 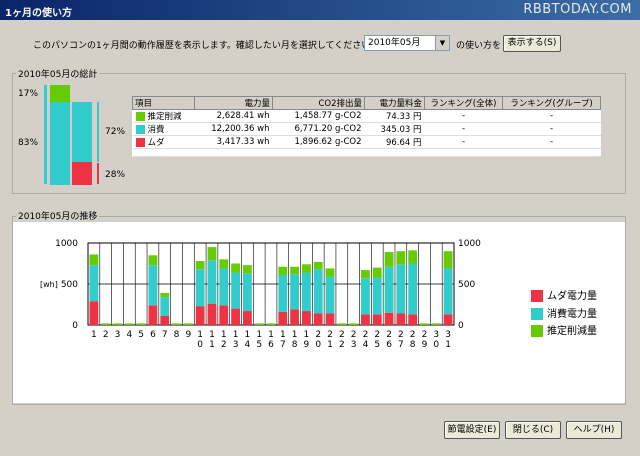 I want to click on cost-cell: 74.33 円, so click(x=394, y=116).